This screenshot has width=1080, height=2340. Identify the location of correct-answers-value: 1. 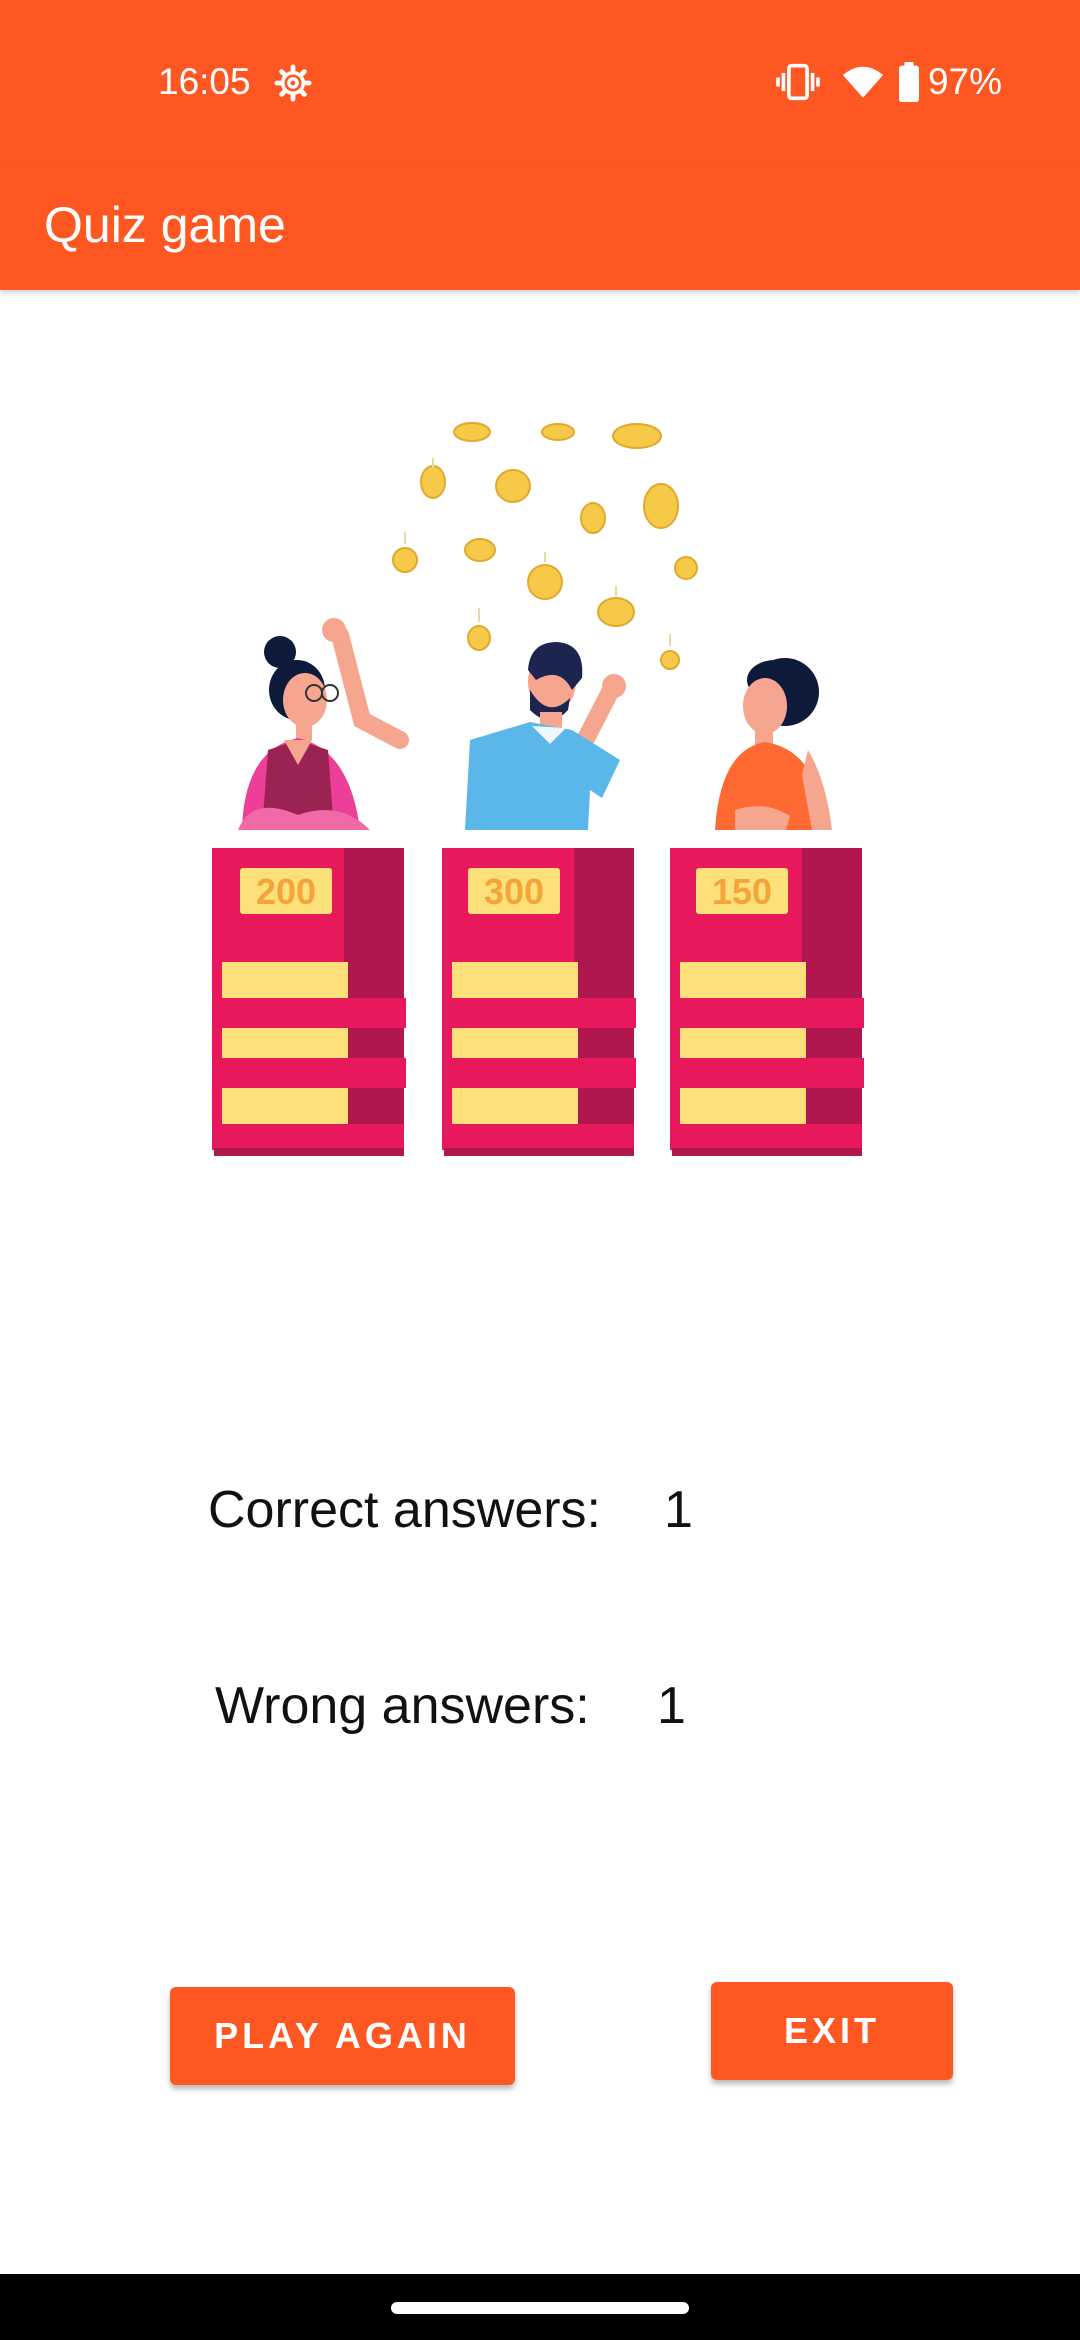
(678, 1510).